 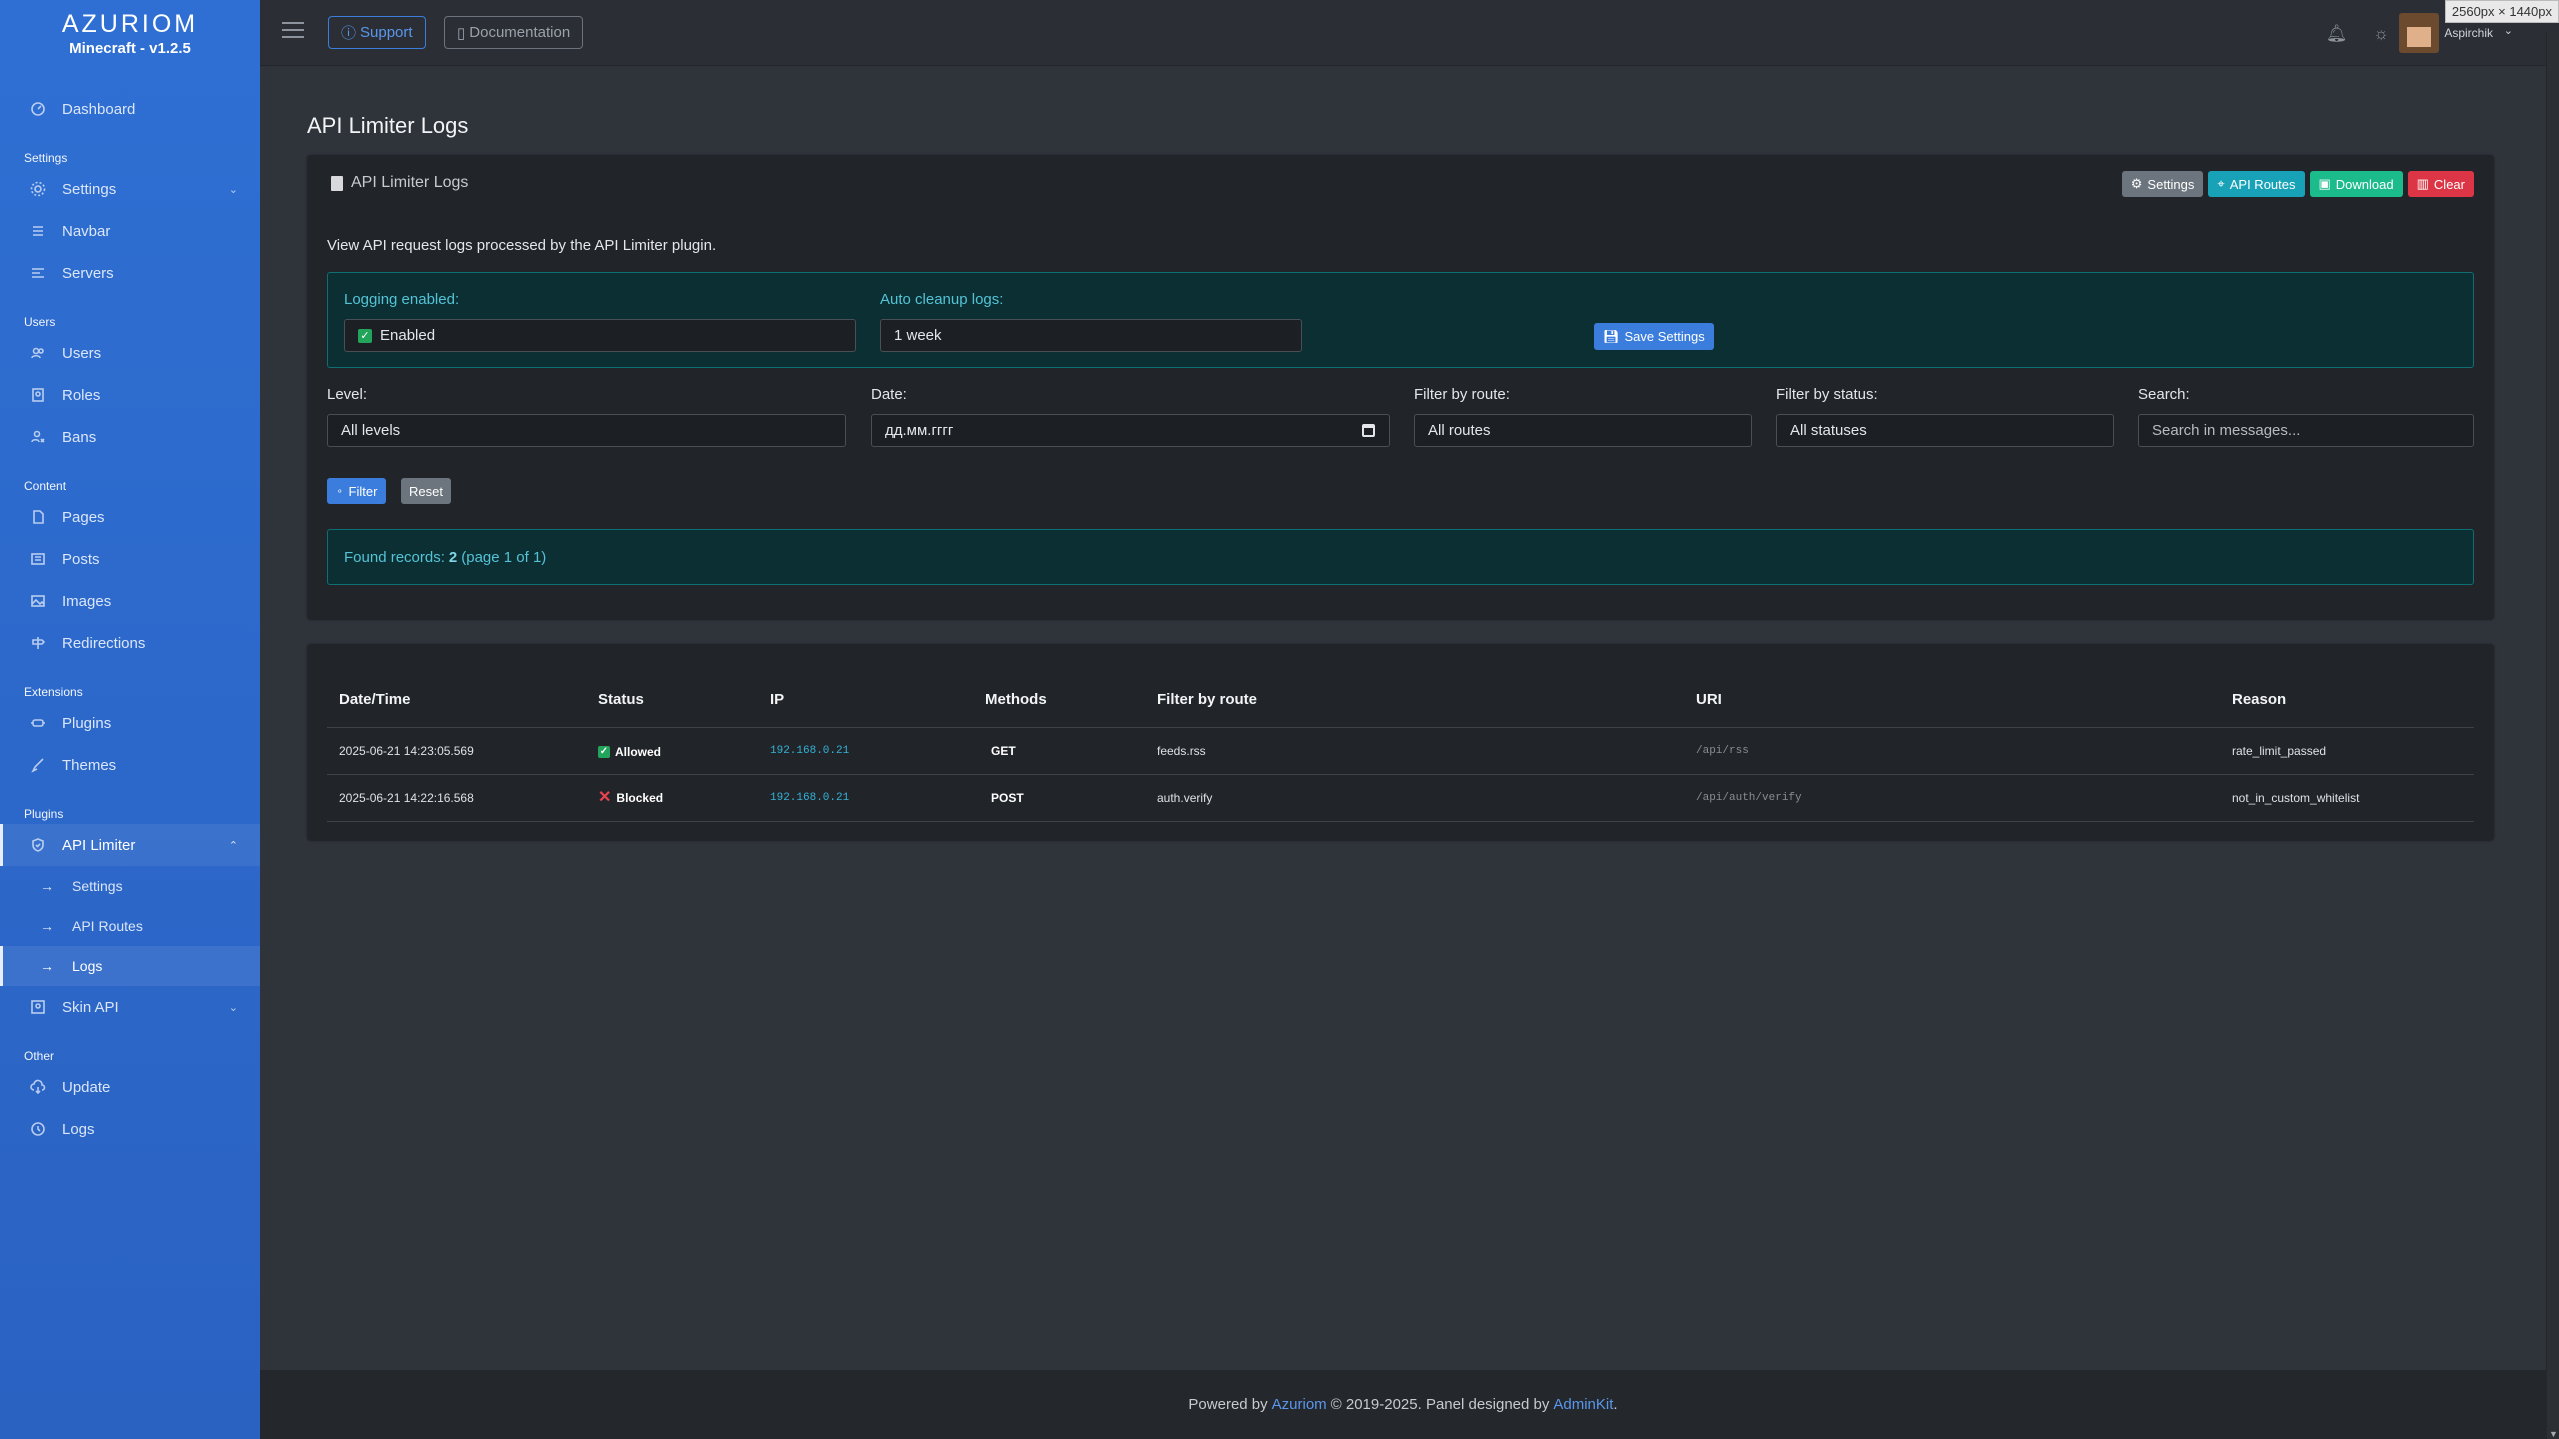 What do you see at coordinates (2256, 184) in the screenshot?
I see `api-routes-button: ⌖ API Routes` at bounding box center [2256, 184].